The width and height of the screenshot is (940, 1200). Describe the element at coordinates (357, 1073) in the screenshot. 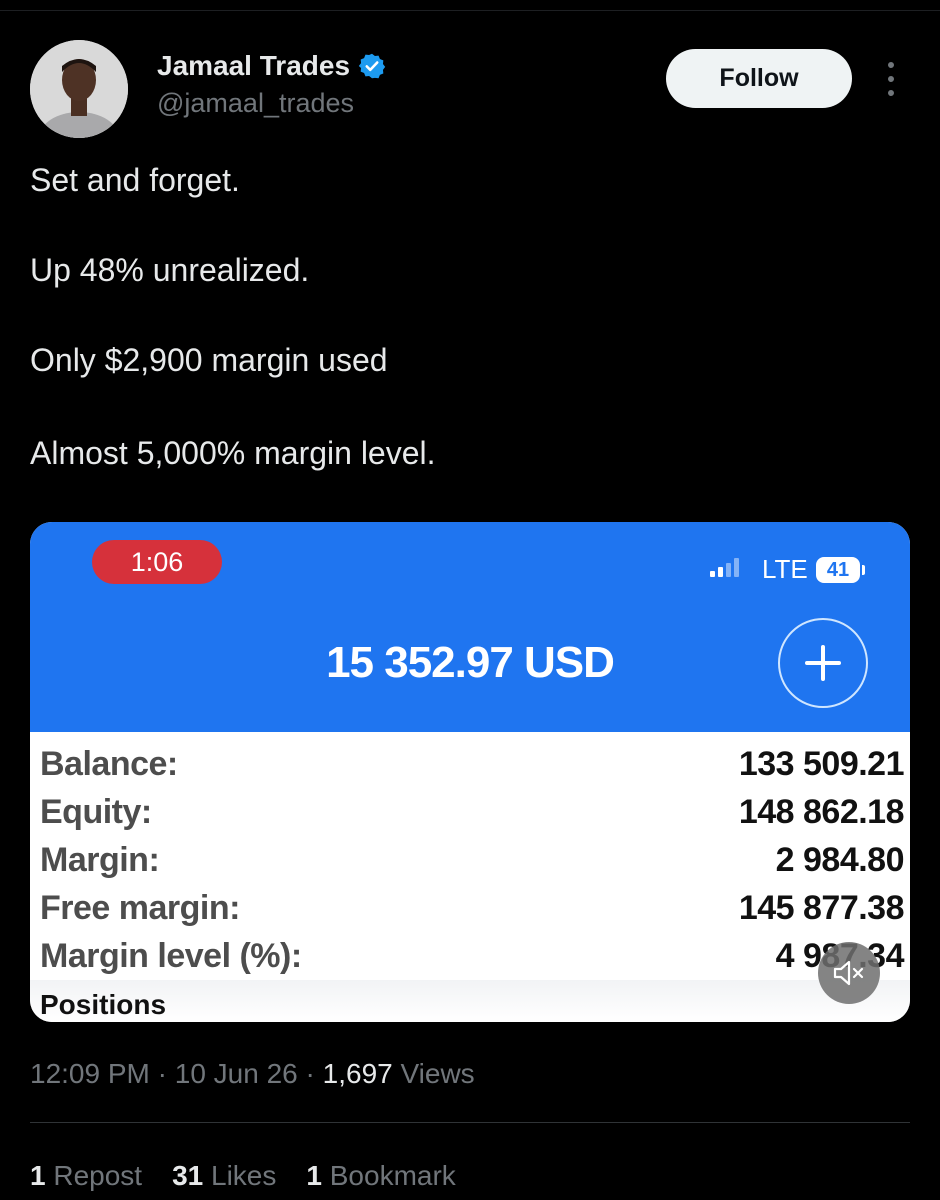

I see `views-count: 1,697` at that location.